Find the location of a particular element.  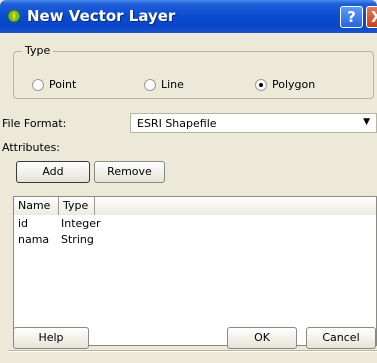

radio-point-circle is located at coordinates (38, 84).